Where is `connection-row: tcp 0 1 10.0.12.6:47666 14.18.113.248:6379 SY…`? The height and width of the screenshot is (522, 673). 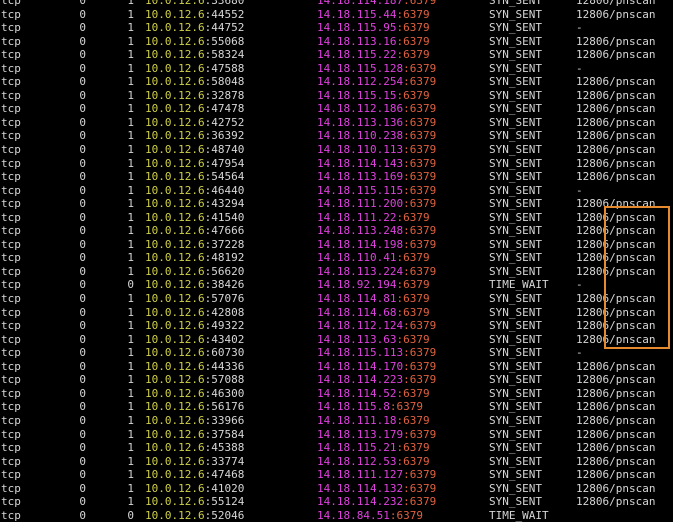 connection-row: tcp 0 1 10.0.12.6:47666 14.18.113.248:6379 SY… is located at coordinates (336, 231).